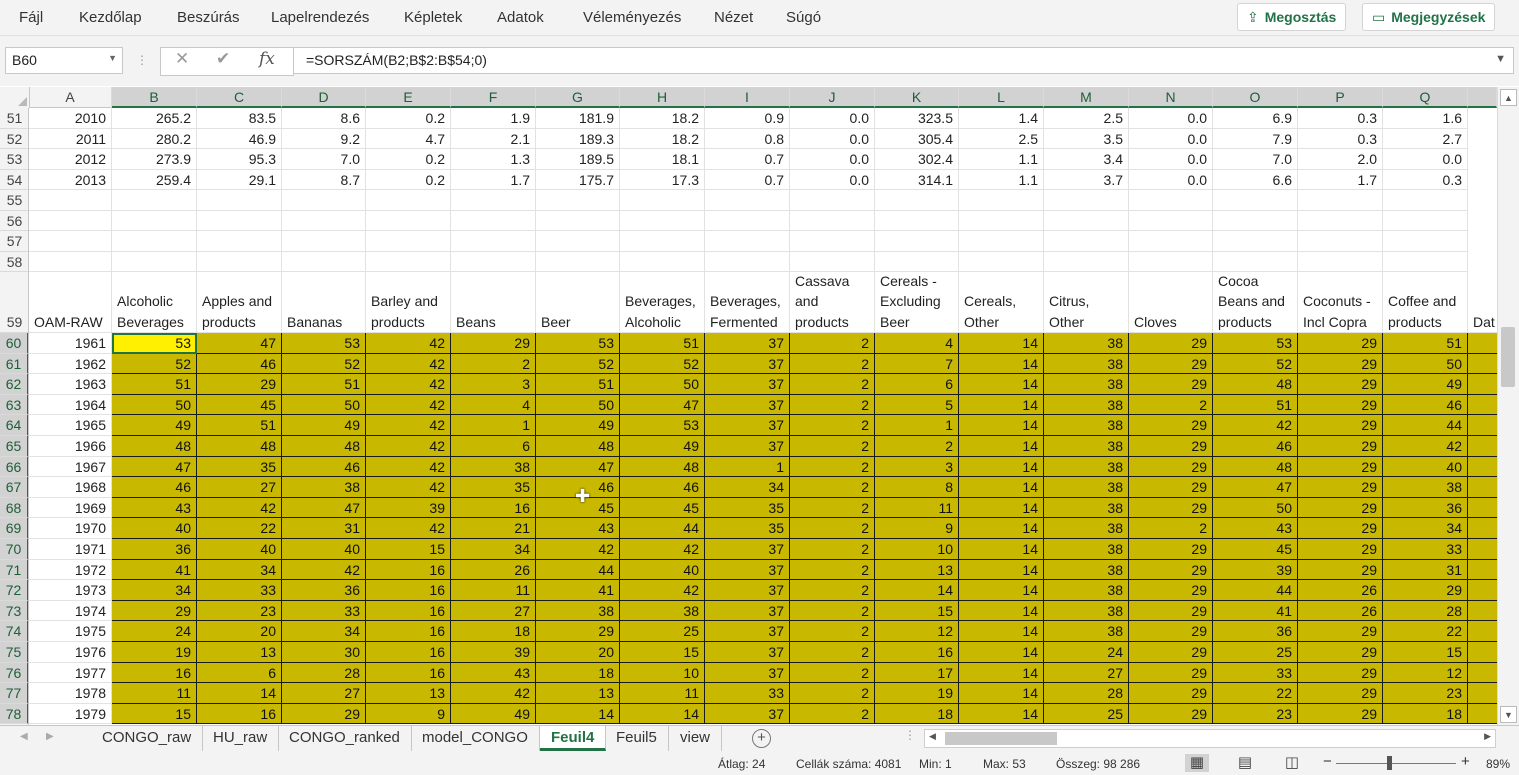  Describe the element at coordinates (1292, 17) in the screenshot. I see `share-button: ⇪ Megosztás` at that location.